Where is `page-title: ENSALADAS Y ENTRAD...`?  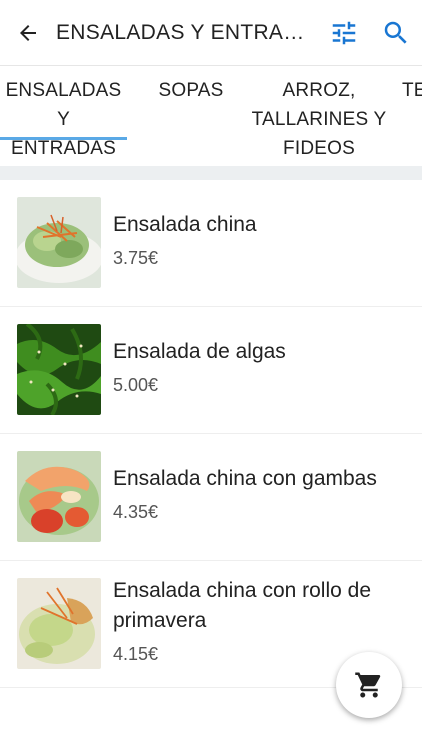
page-title: ENSALADAS Y ENTRAD... is located at coordinates (187, 32).